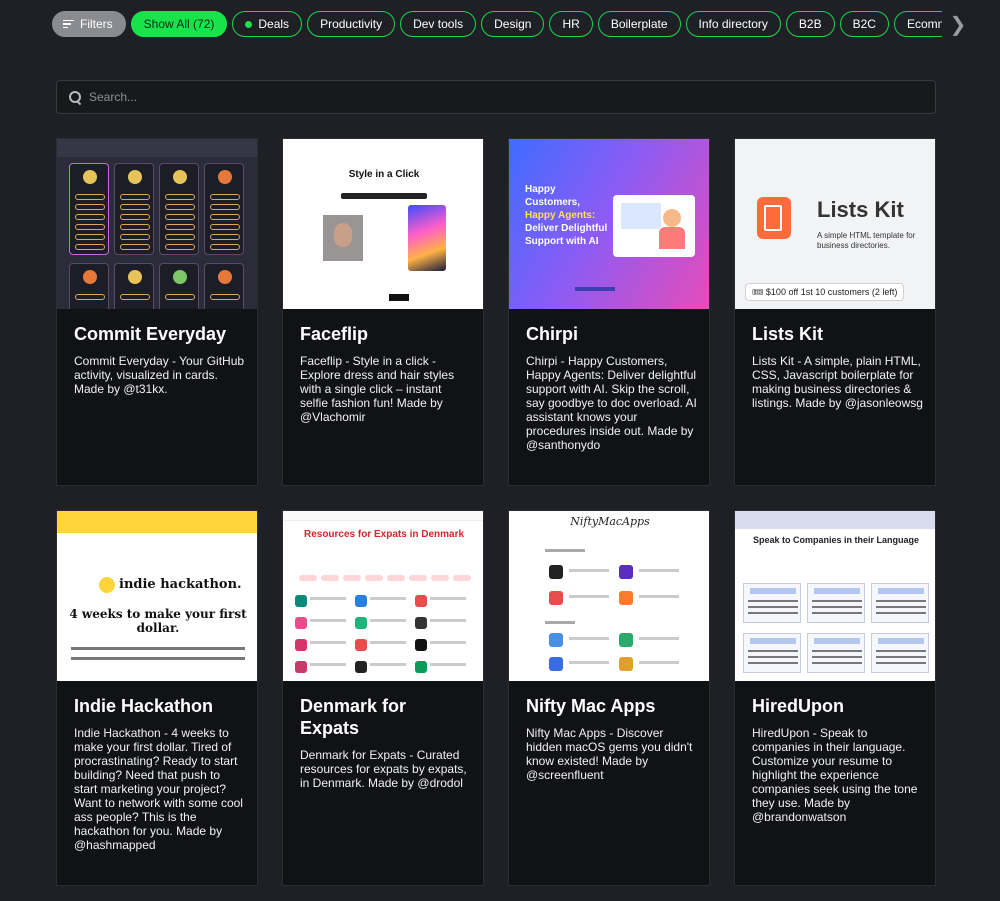  Describe the element at coordinates (427, 238) in the screenshot. I see `styled-image` at that location.